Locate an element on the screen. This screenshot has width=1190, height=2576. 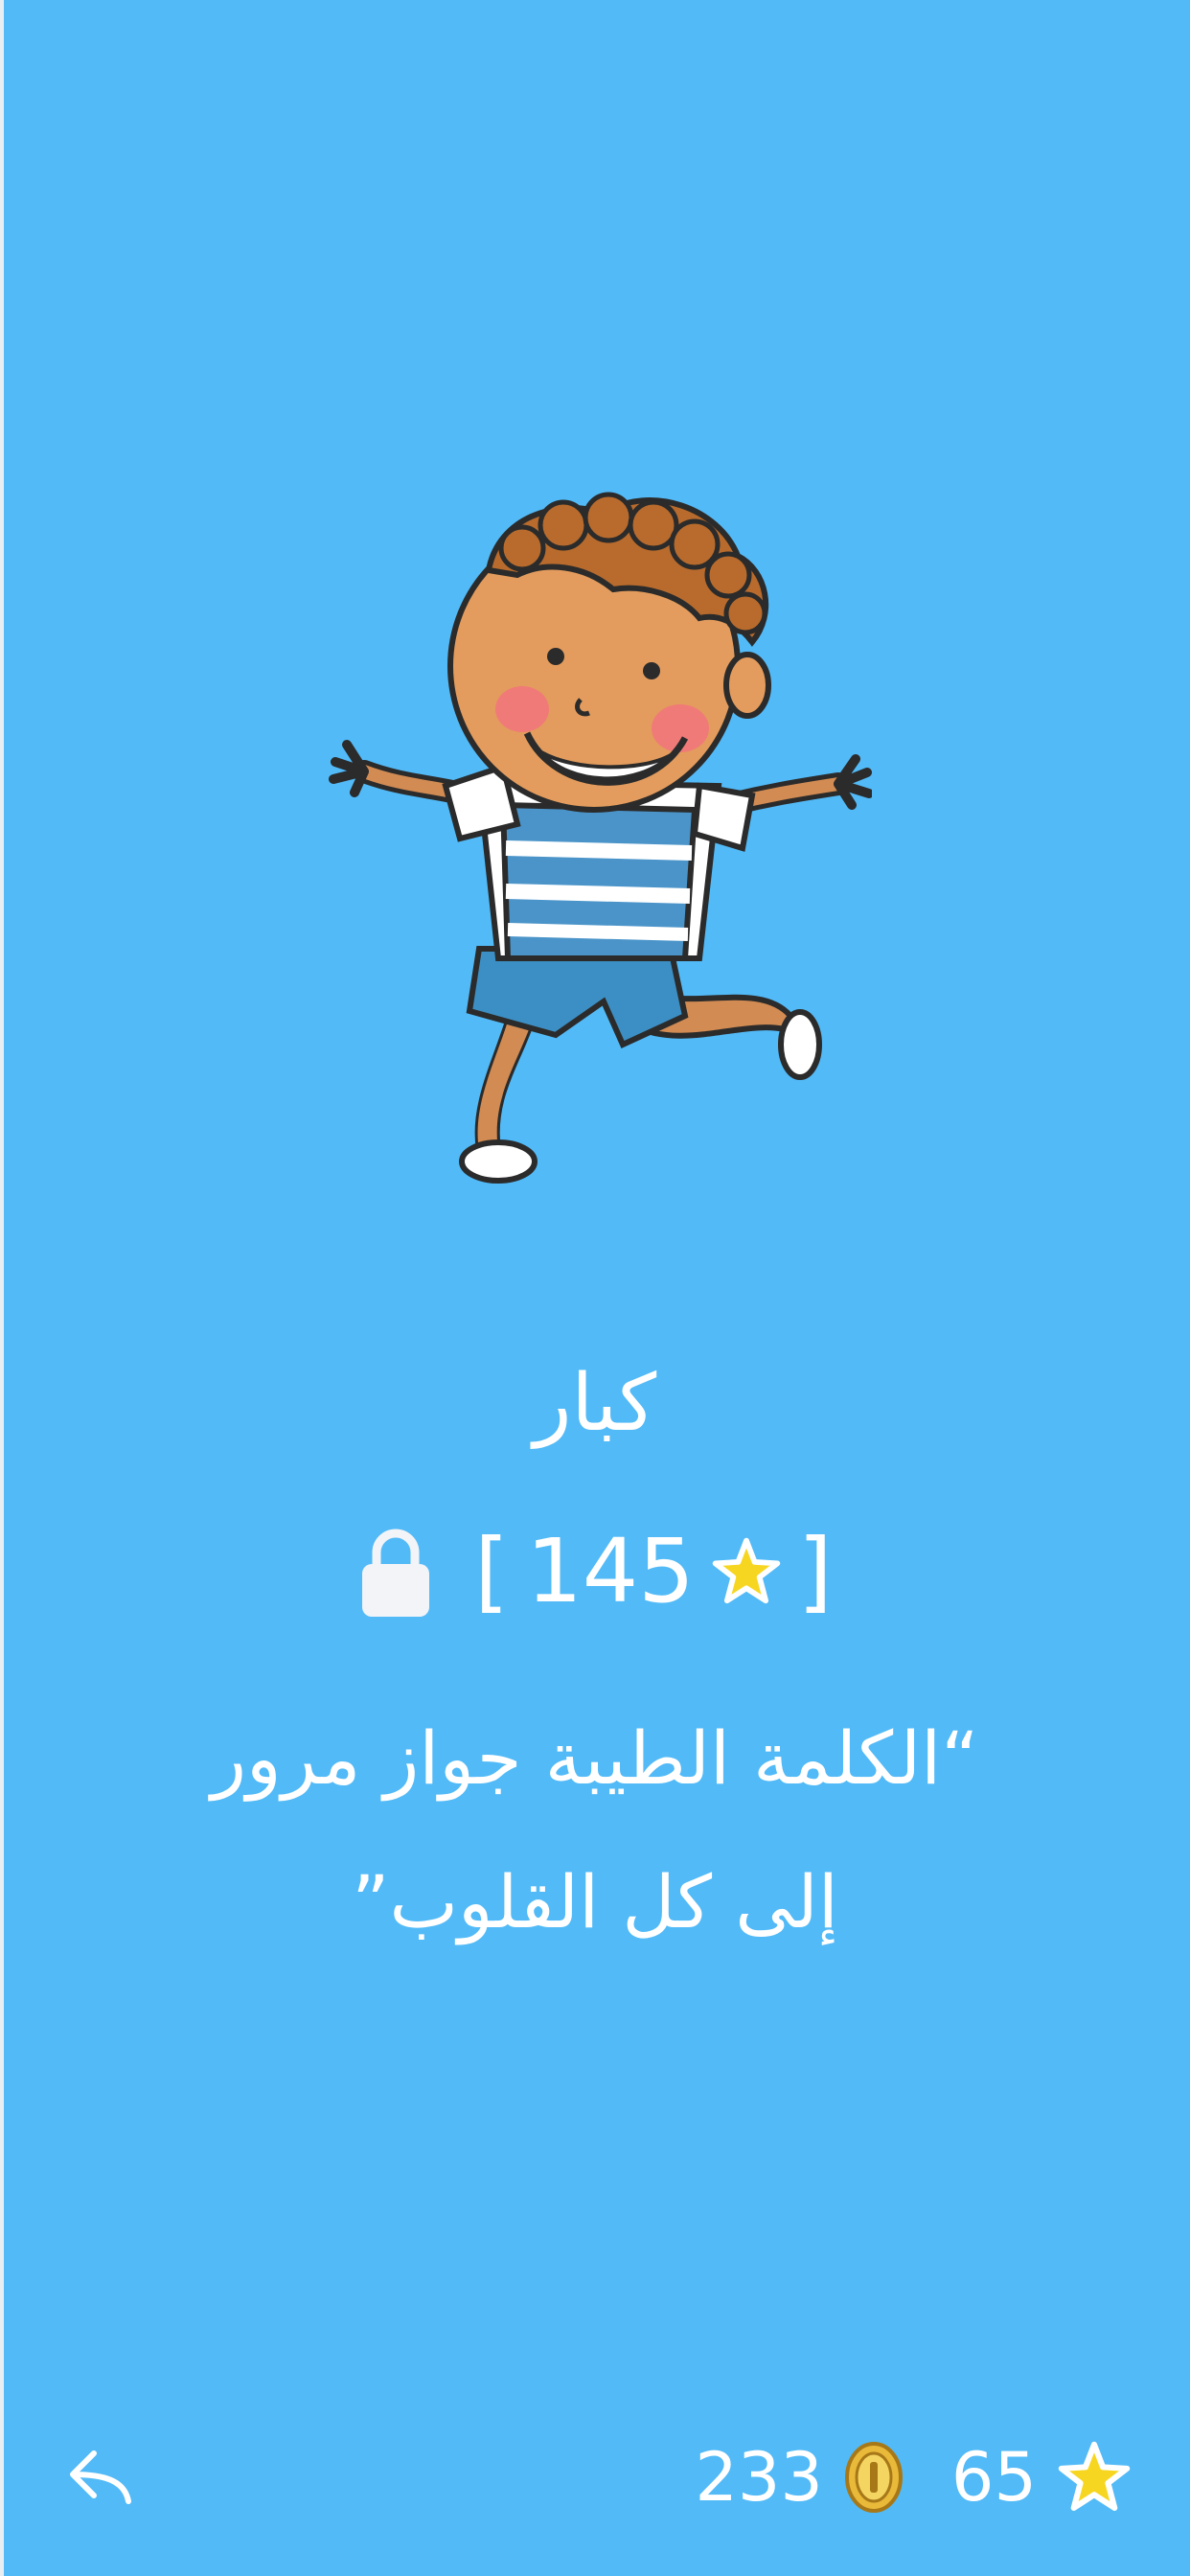
star-count: 65 is located at coordinates (994, 2477).